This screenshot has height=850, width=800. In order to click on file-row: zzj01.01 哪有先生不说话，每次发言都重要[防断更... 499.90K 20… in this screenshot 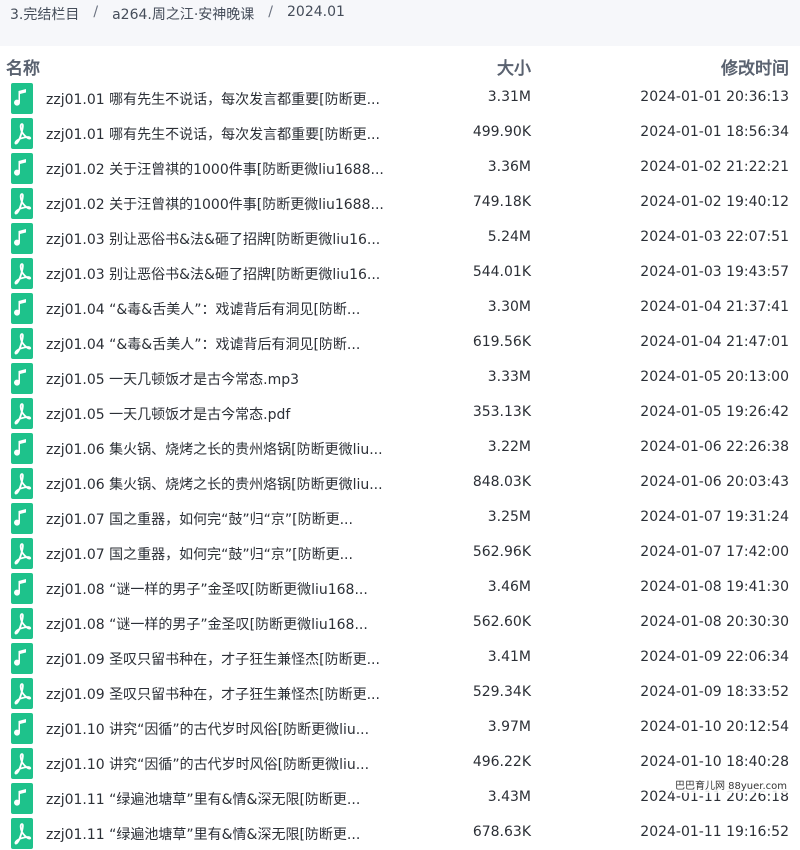, I will do `click(400, 133)`.